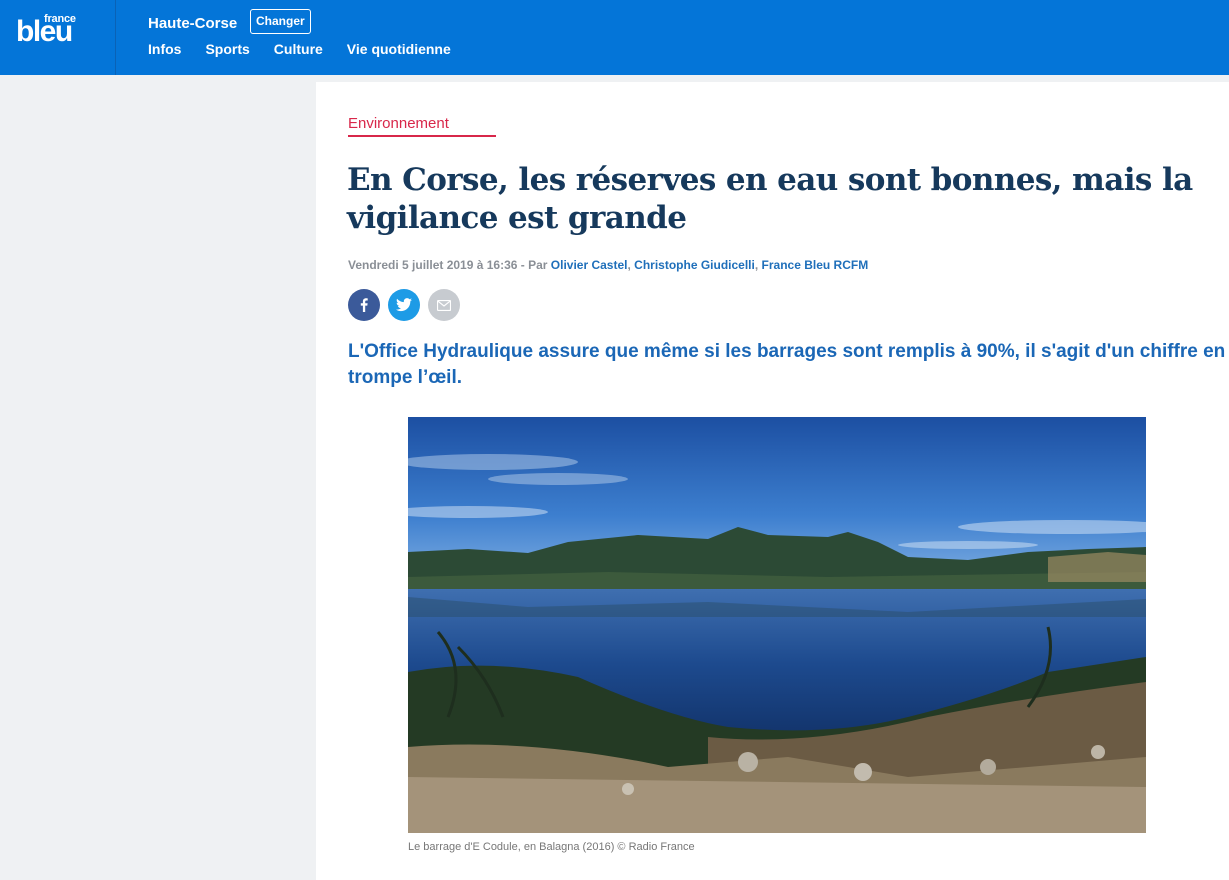  I want to click on publish-date: Vendredi 5 juillet 2019 à 16:36 - Par, so click(449, 265).